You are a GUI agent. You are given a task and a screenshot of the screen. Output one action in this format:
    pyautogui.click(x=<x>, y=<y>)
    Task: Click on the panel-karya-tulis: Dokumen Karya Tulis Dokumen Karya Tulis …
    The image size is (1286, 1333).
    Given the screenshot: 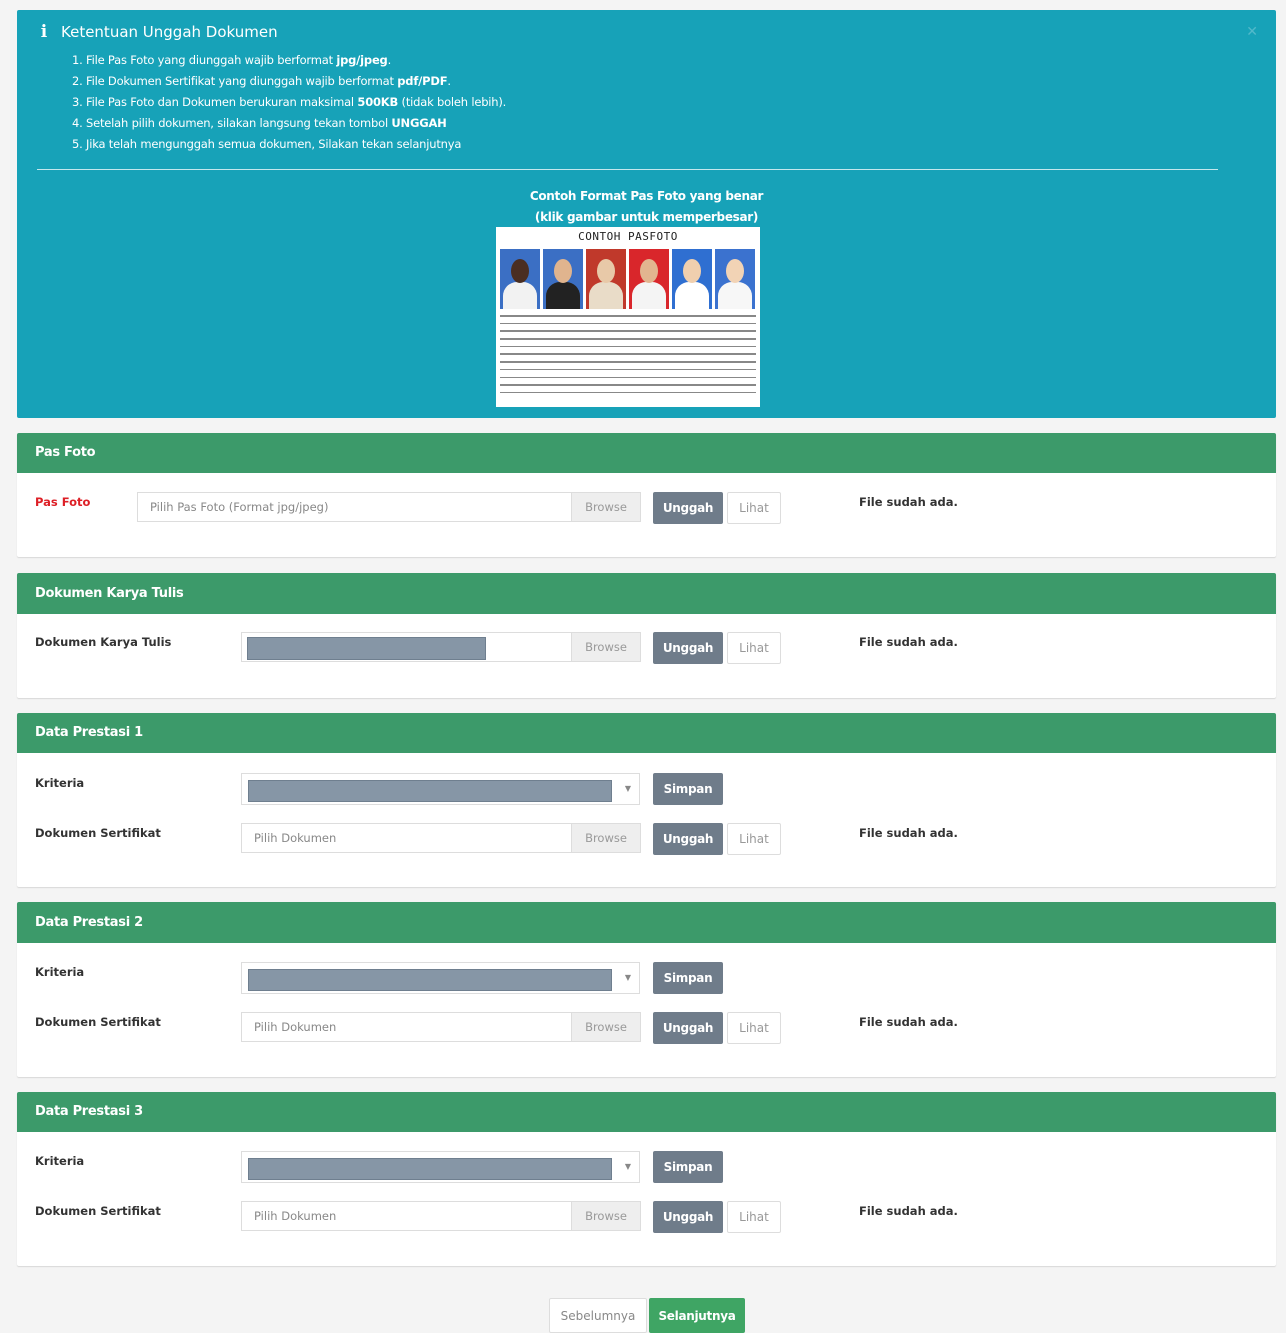 What is the action you would take?
    pyautogui.click(x=646, y=635)
    